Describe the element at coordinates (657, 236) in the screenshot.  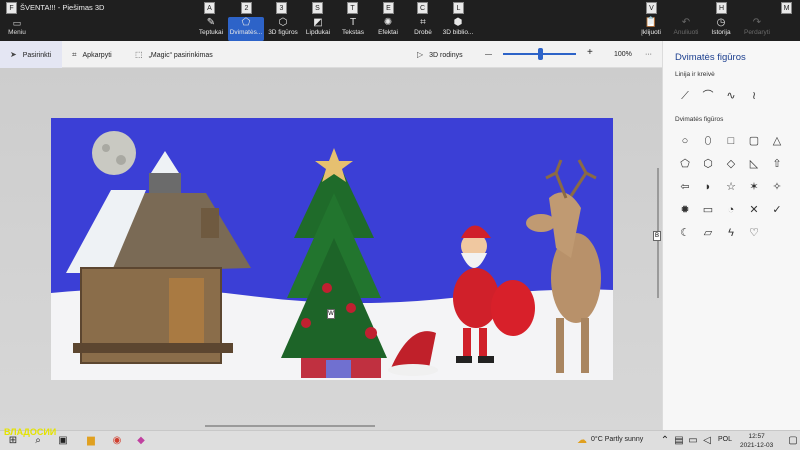
I see `panel-handle-b: B` at that location.